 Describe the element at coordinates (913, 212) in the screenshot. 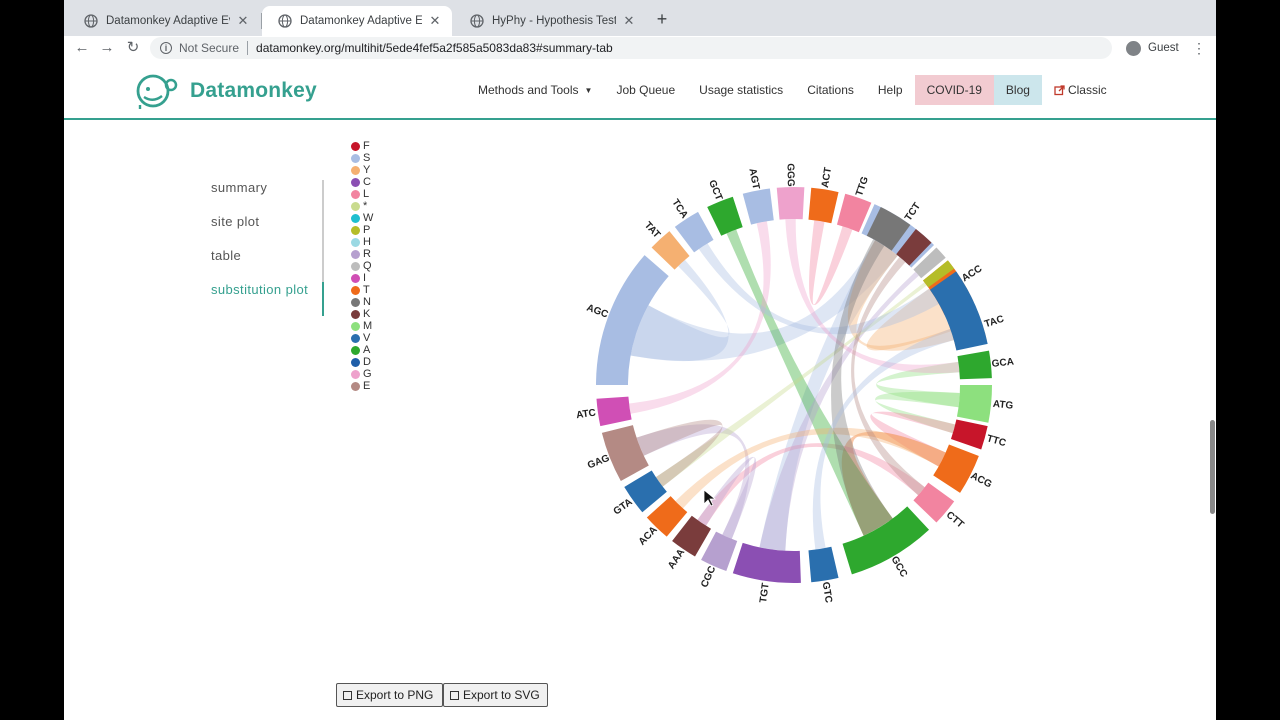

I see `codon-label: TCT` at that location.